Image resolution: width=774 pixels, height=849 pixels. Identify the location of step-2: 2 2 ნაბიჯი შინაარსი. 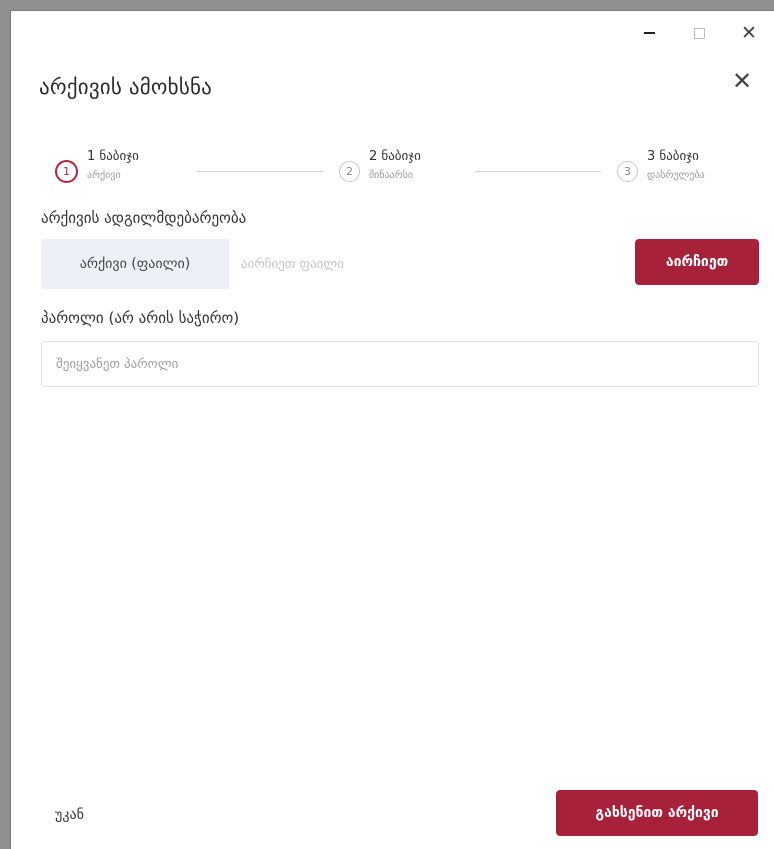
(380, 166).